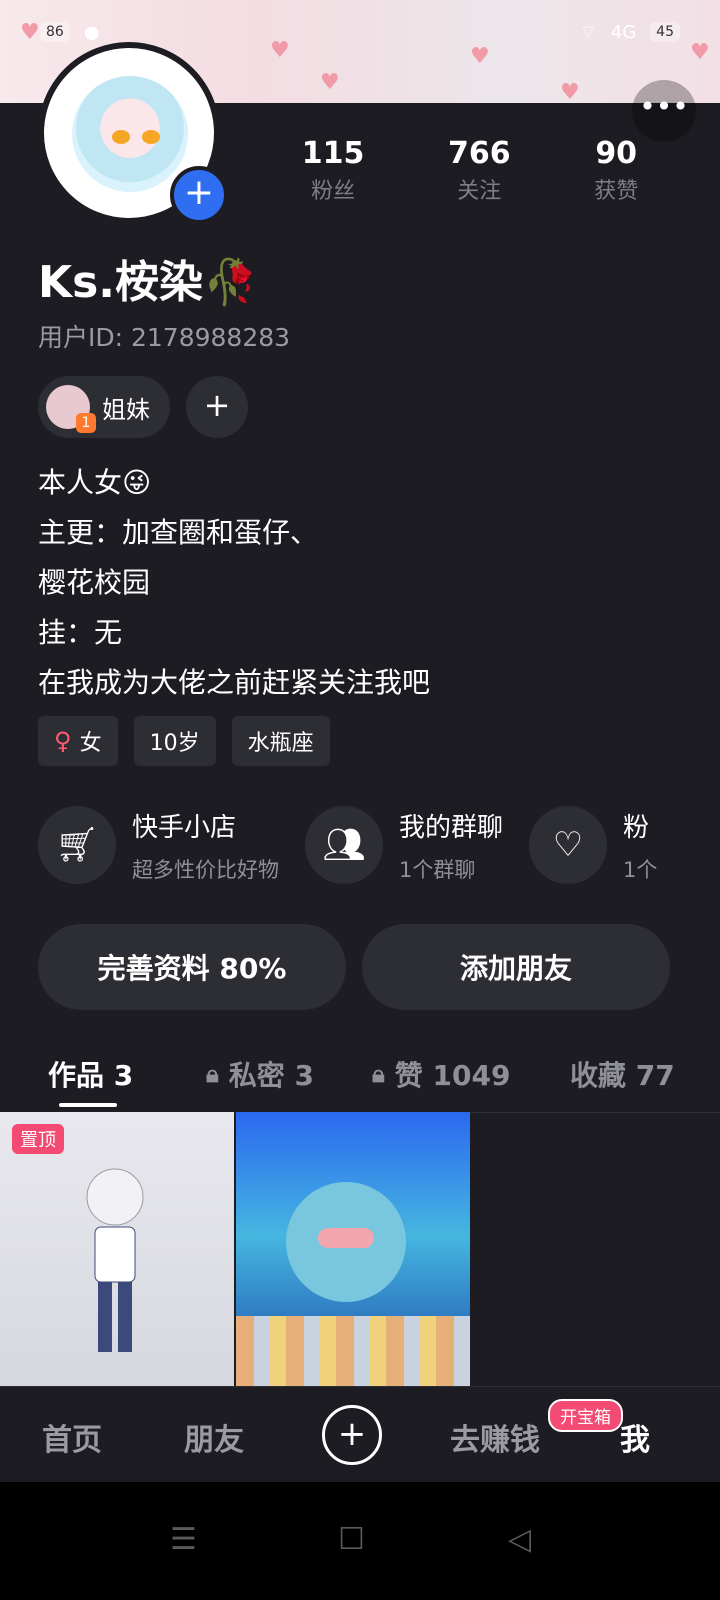 The height and width of the screenshot is (1600, 720). Describe the element at coordinates (451, 827) in the screenshot. I see `entry-title: 我的群聊` at that location.